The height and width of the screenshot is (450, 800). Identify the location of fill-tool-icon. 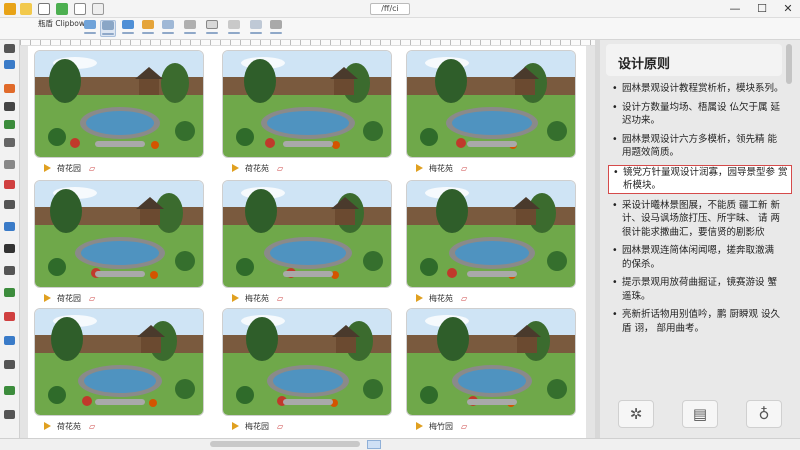
(9, 164).